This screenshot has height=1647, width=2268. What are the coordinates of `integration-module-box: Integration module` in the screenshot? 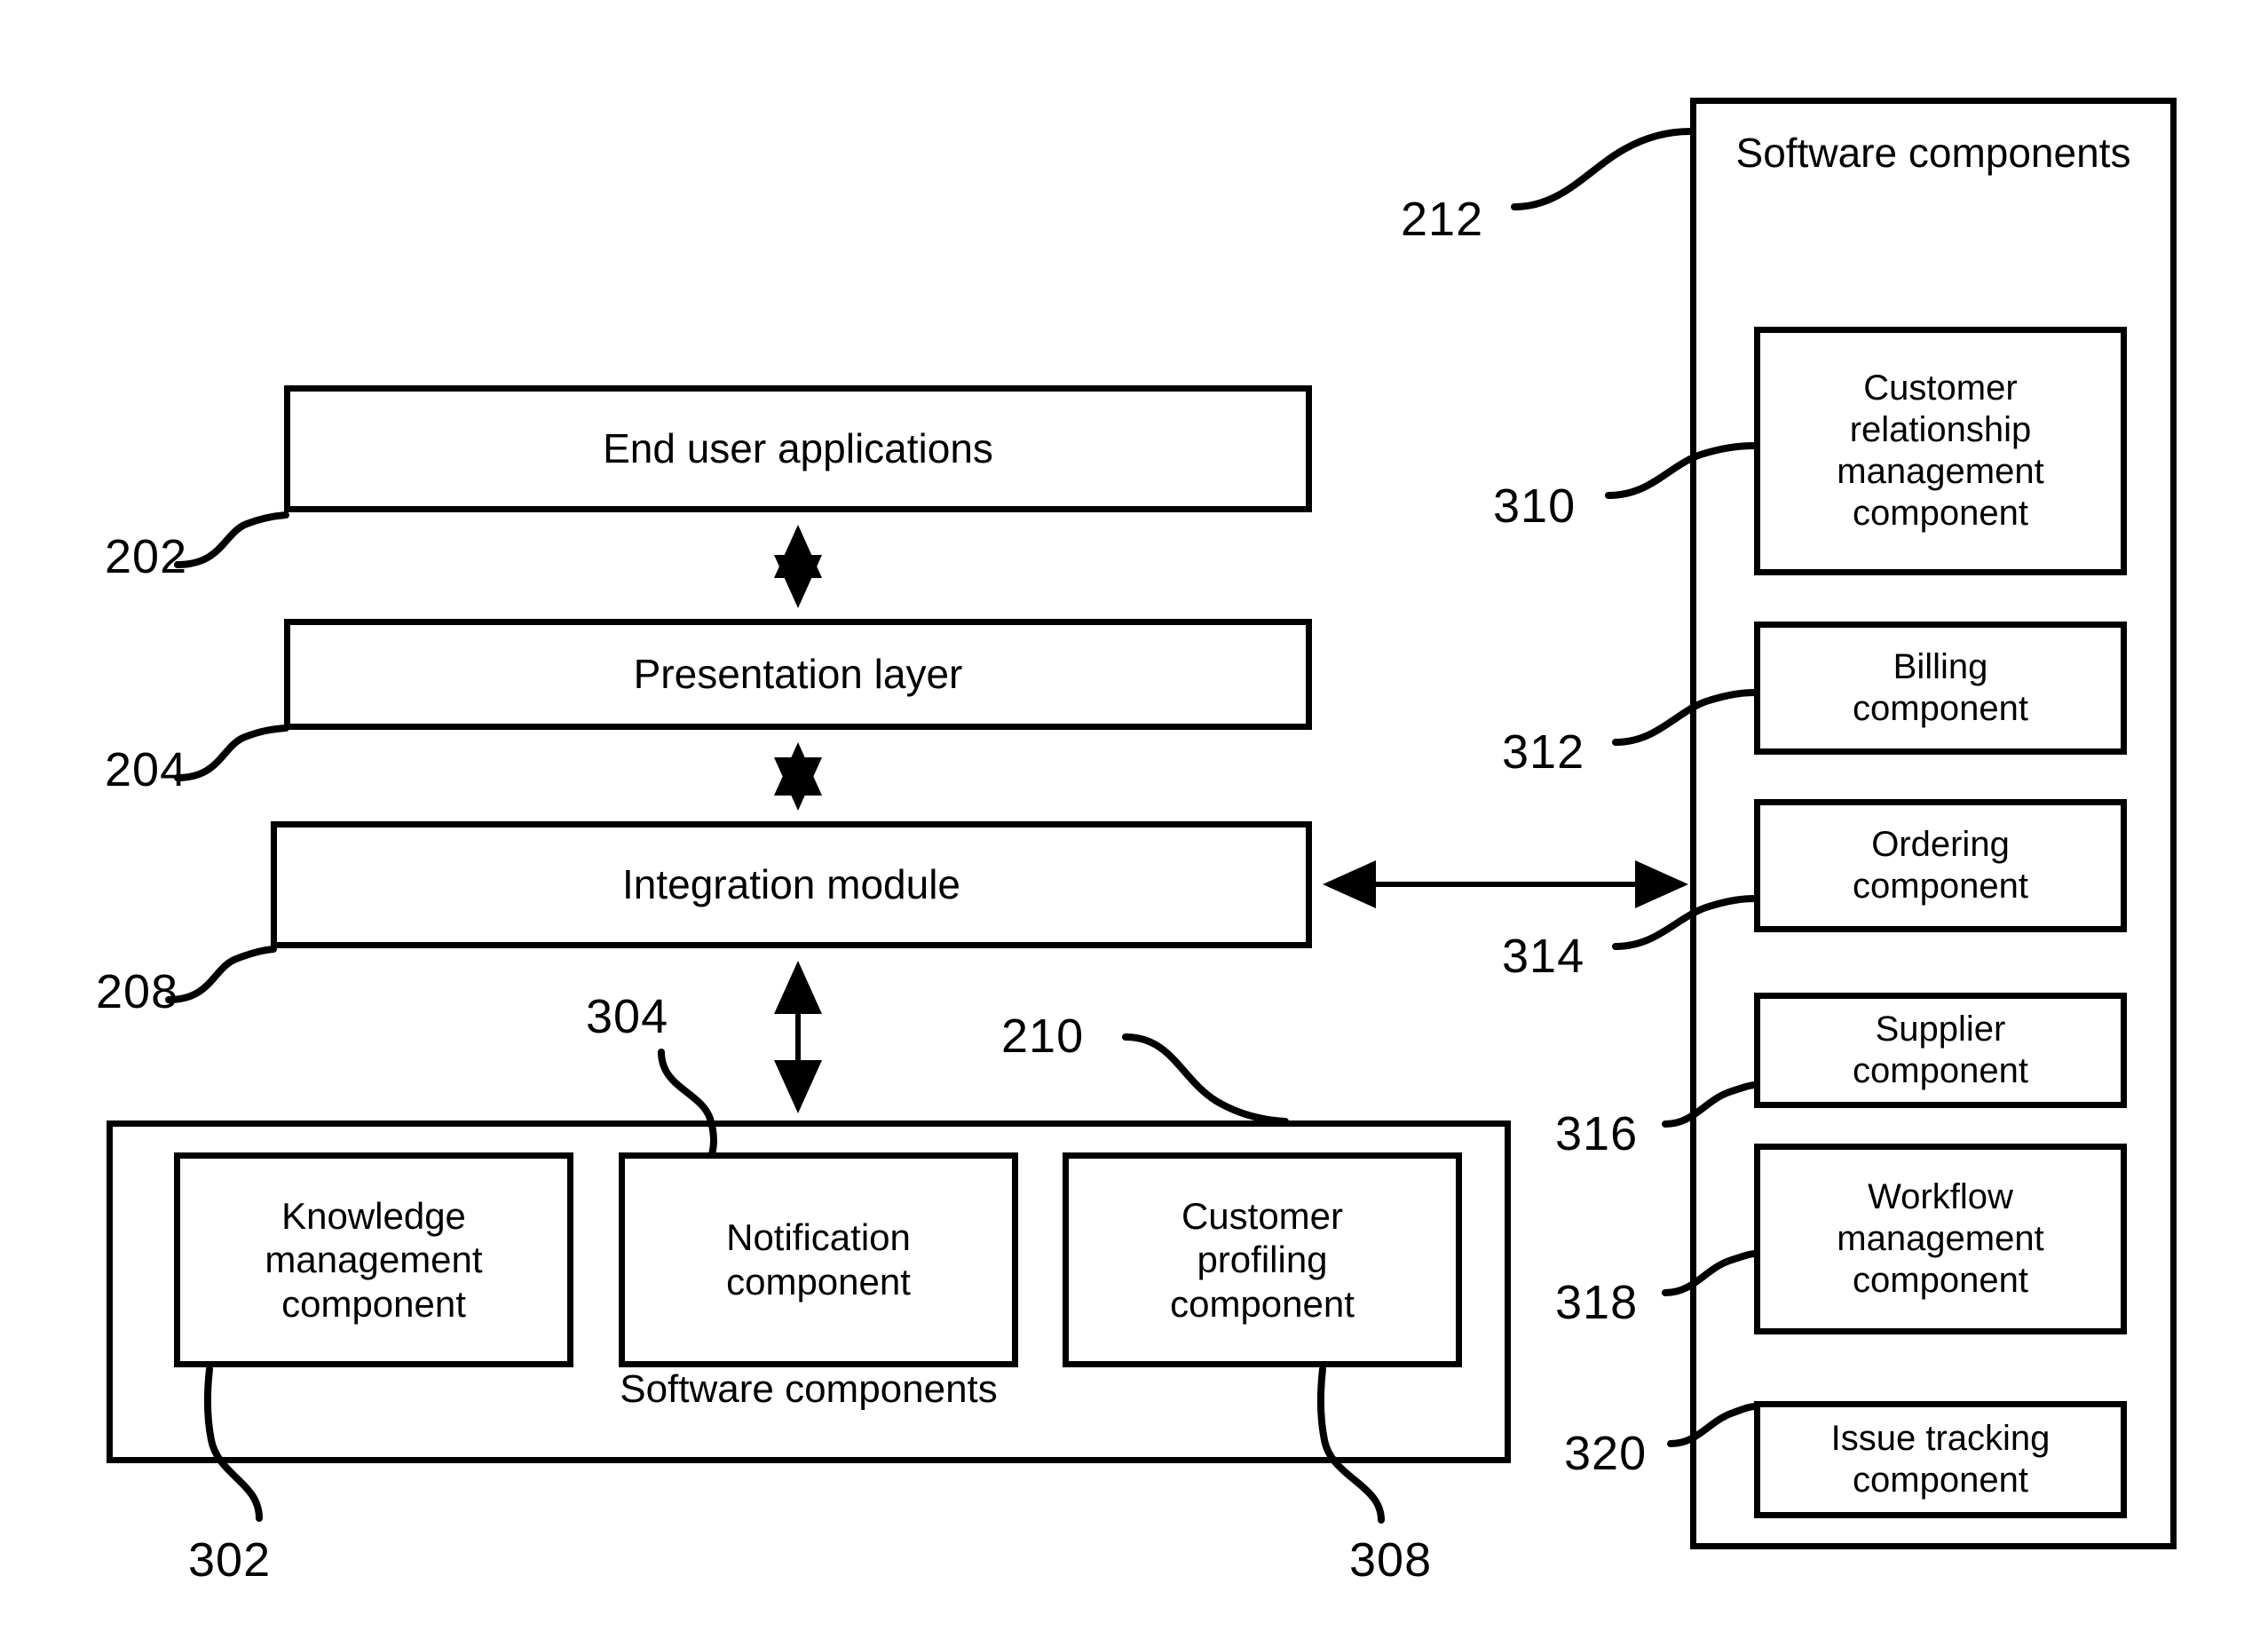 It's located at (791, 884).